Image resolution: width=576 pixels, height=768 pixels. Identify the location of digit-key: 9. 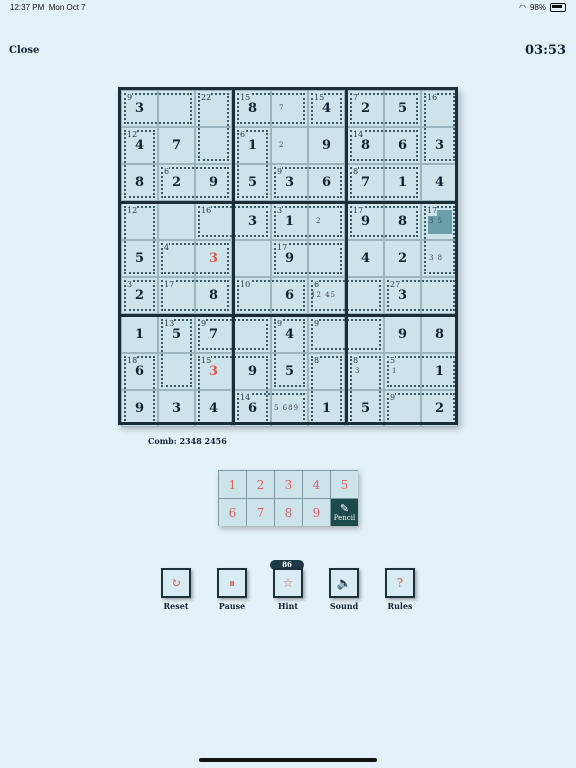
(316, 512).